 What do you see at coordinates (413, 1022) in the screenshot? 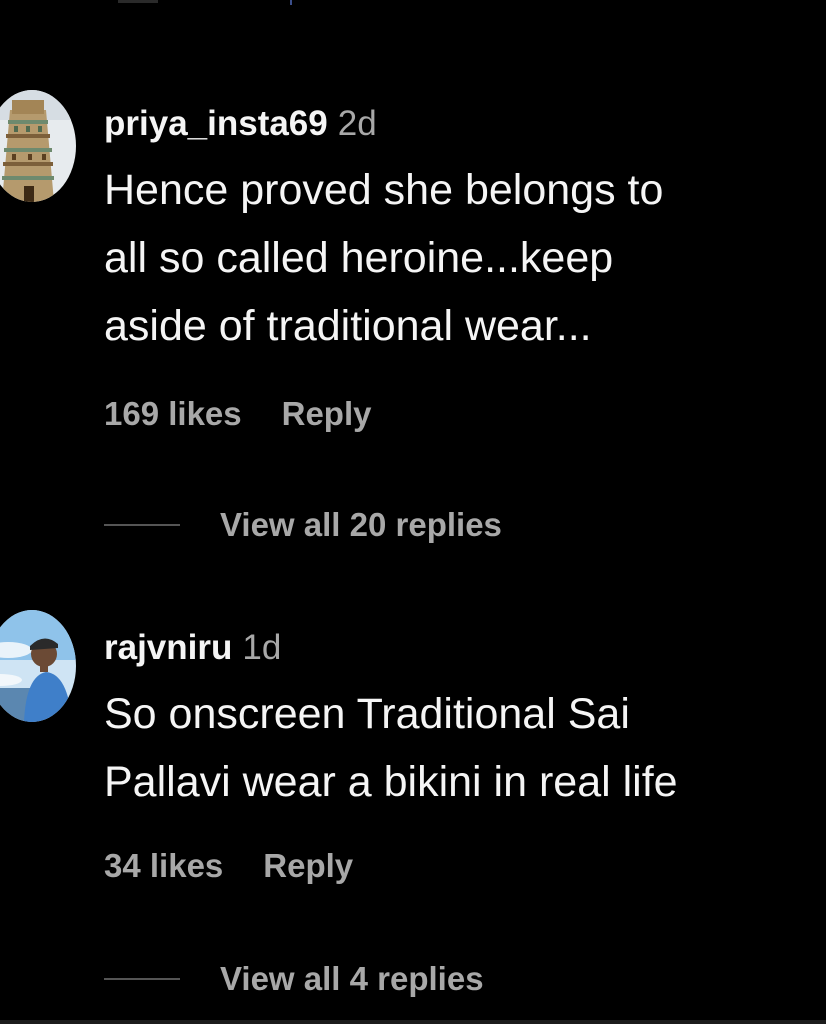
I see `bottom-edge-bar` at bounding box center [413, 1022].